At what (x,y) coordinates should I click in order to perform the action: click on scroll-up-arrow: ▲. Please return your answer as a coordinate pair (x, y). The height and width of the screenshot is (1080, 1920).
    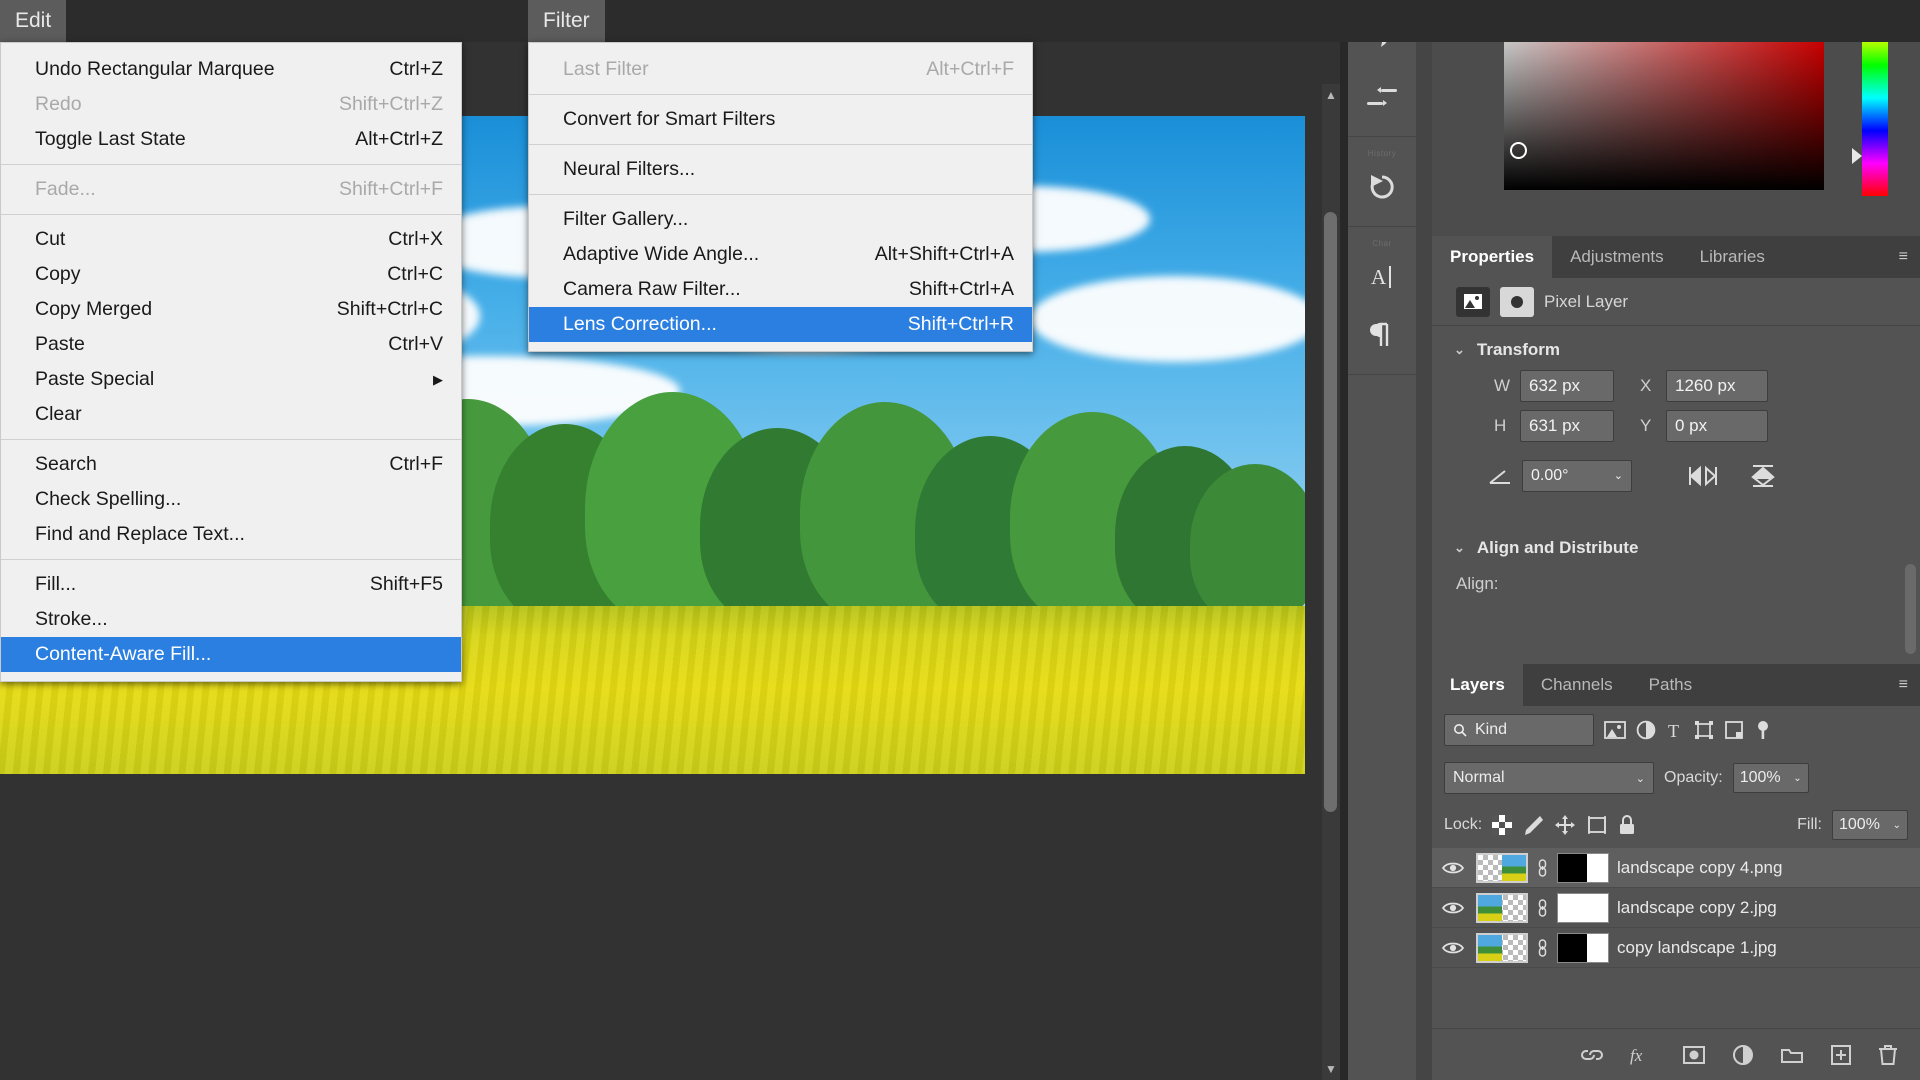
    Looking at the image, I should click on (1331, 99).